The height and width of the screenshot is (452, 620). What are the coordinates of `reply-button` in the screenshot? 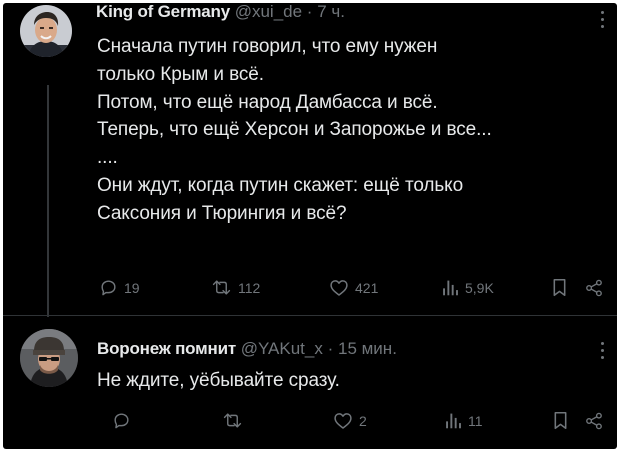 It's located at (124, 420).